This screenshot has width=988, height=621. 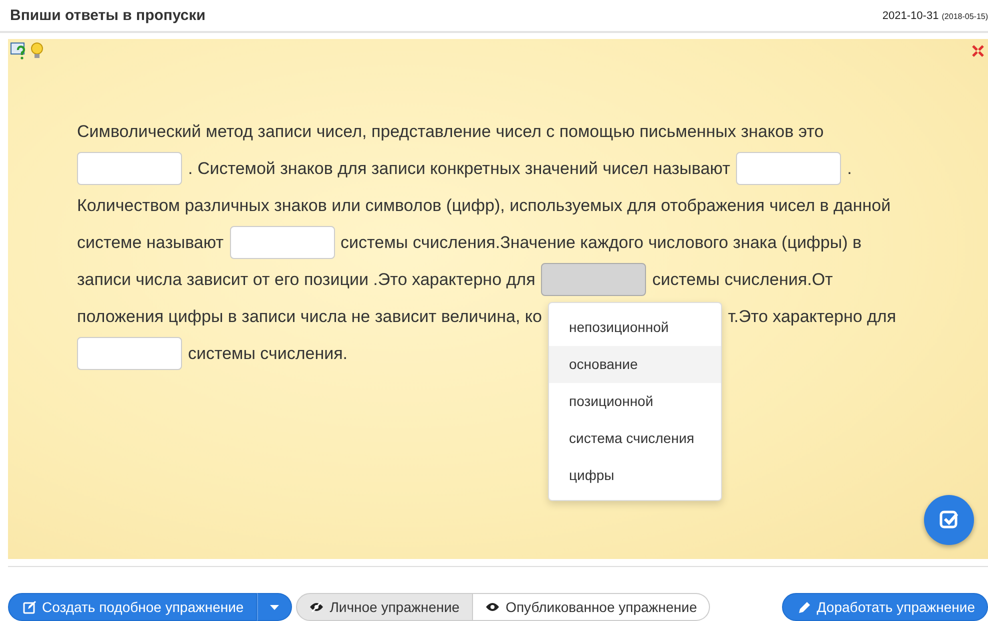 I want to click on exercise-text: т.Это характерно для, so click(x=812, y=316).